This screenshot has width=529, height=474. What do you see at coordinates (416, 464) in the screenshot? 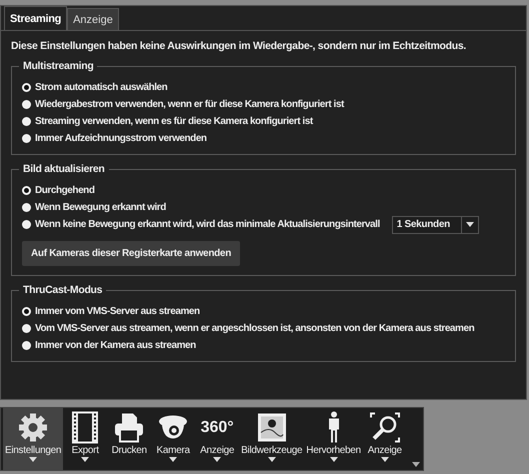
I see `overflow-caret-icon` at bounding box center [416, 464].